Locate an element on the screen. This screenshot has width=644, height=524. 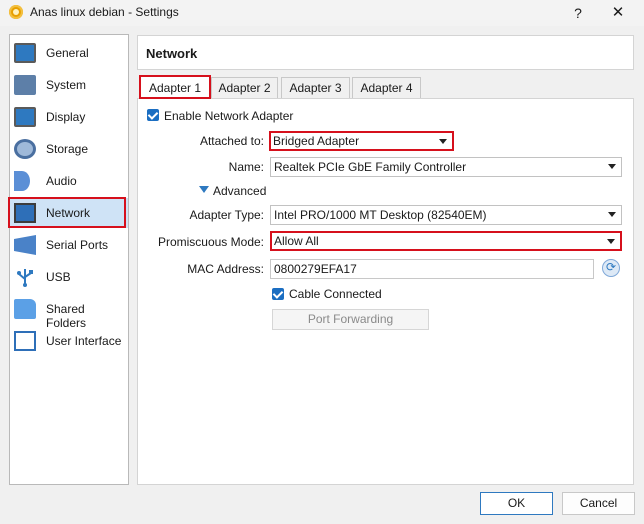
sidebar-item-display: Display is located at coordinates (69, 117).